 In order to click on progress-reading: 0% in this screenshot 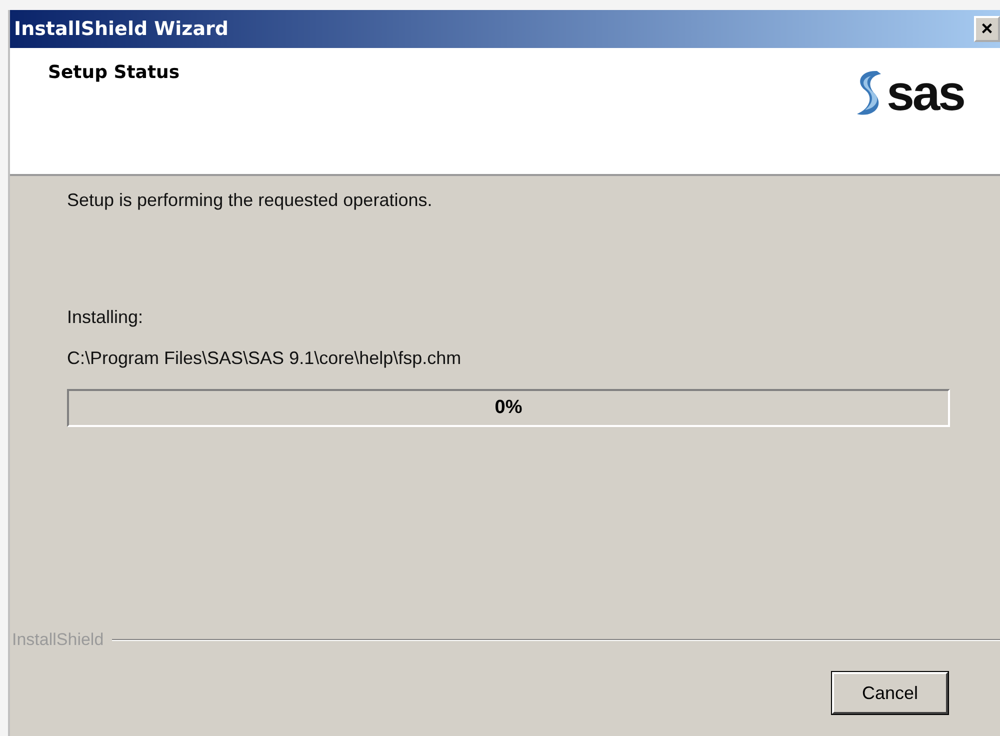, I will do `click(508, 408)`.